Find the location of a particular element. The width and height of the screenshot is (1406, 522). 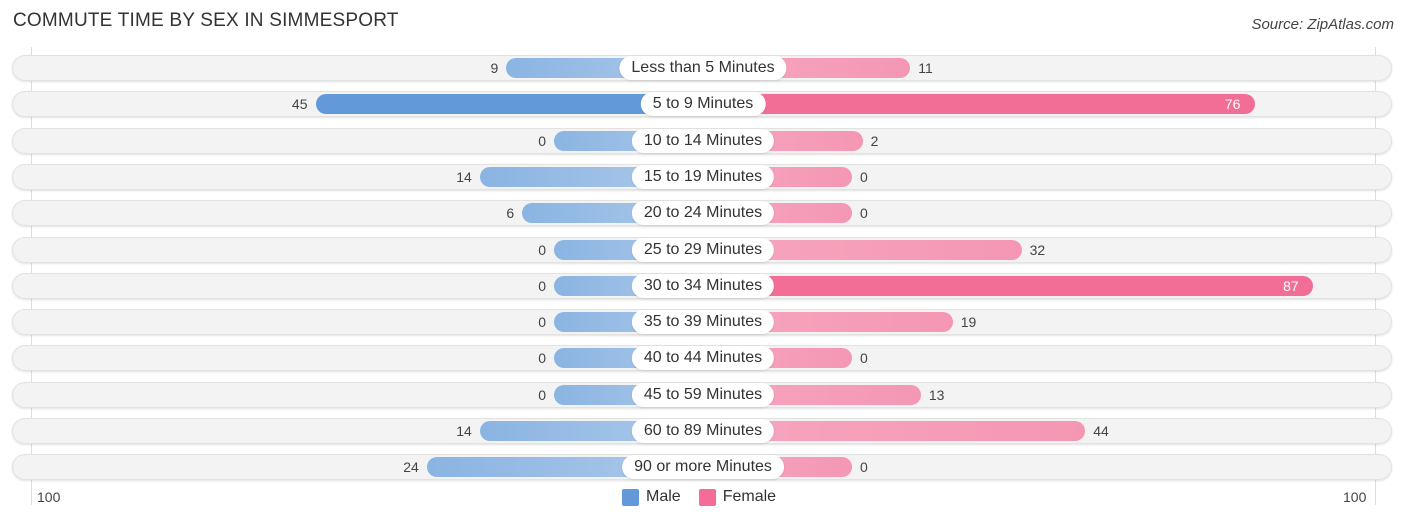

category-label: 40 to 44 Minutes is located at coordinates (703, 358).